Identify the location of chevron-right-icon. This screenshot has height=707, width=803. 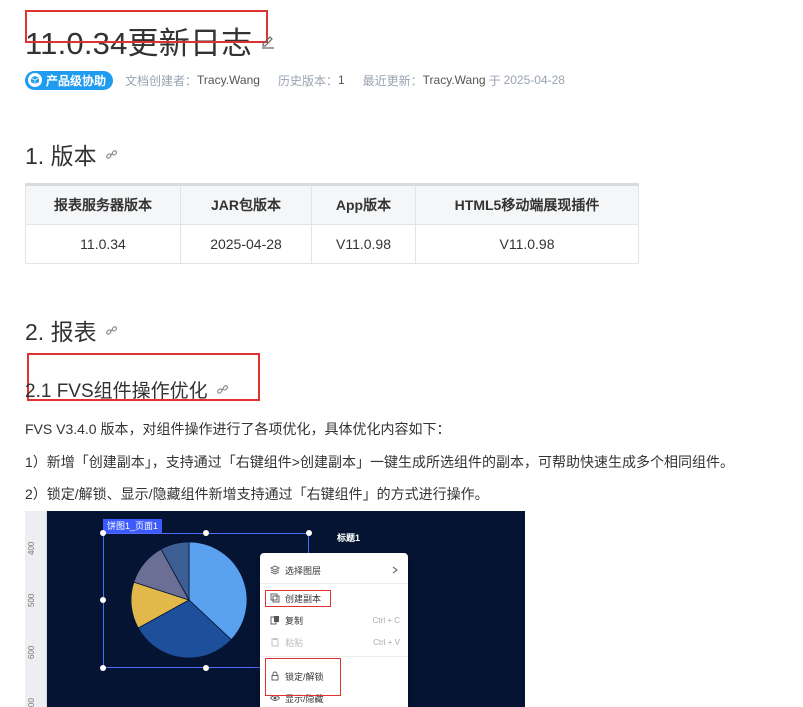
(395, 570).